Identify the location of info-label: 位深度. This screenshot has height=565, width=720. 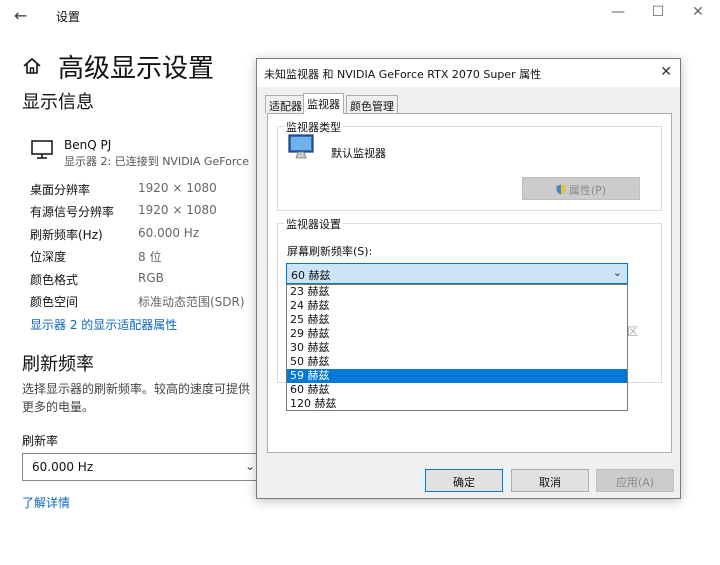
(48, 257).